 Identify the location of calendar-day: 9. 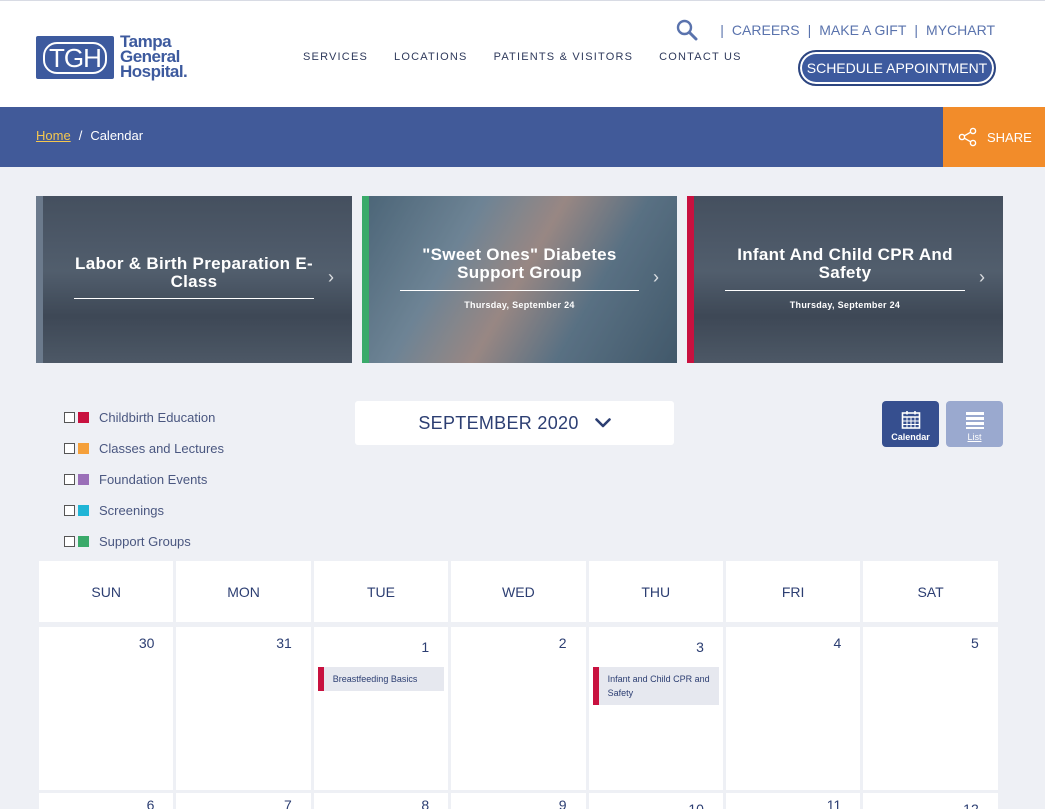
(518, 801).